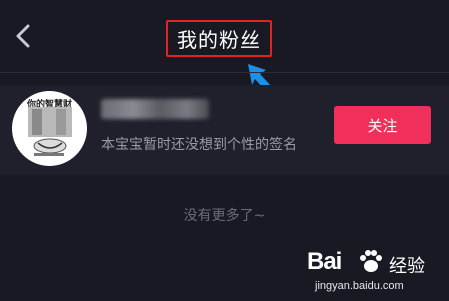 Image resolution: width=449 pixels, height=301 pixels. What do you see at coordinates (199, 145) in the screenshot?
I see `user-signature: 本宝宝暂时还没想到个性的签名` at bounding box center [199, 145].